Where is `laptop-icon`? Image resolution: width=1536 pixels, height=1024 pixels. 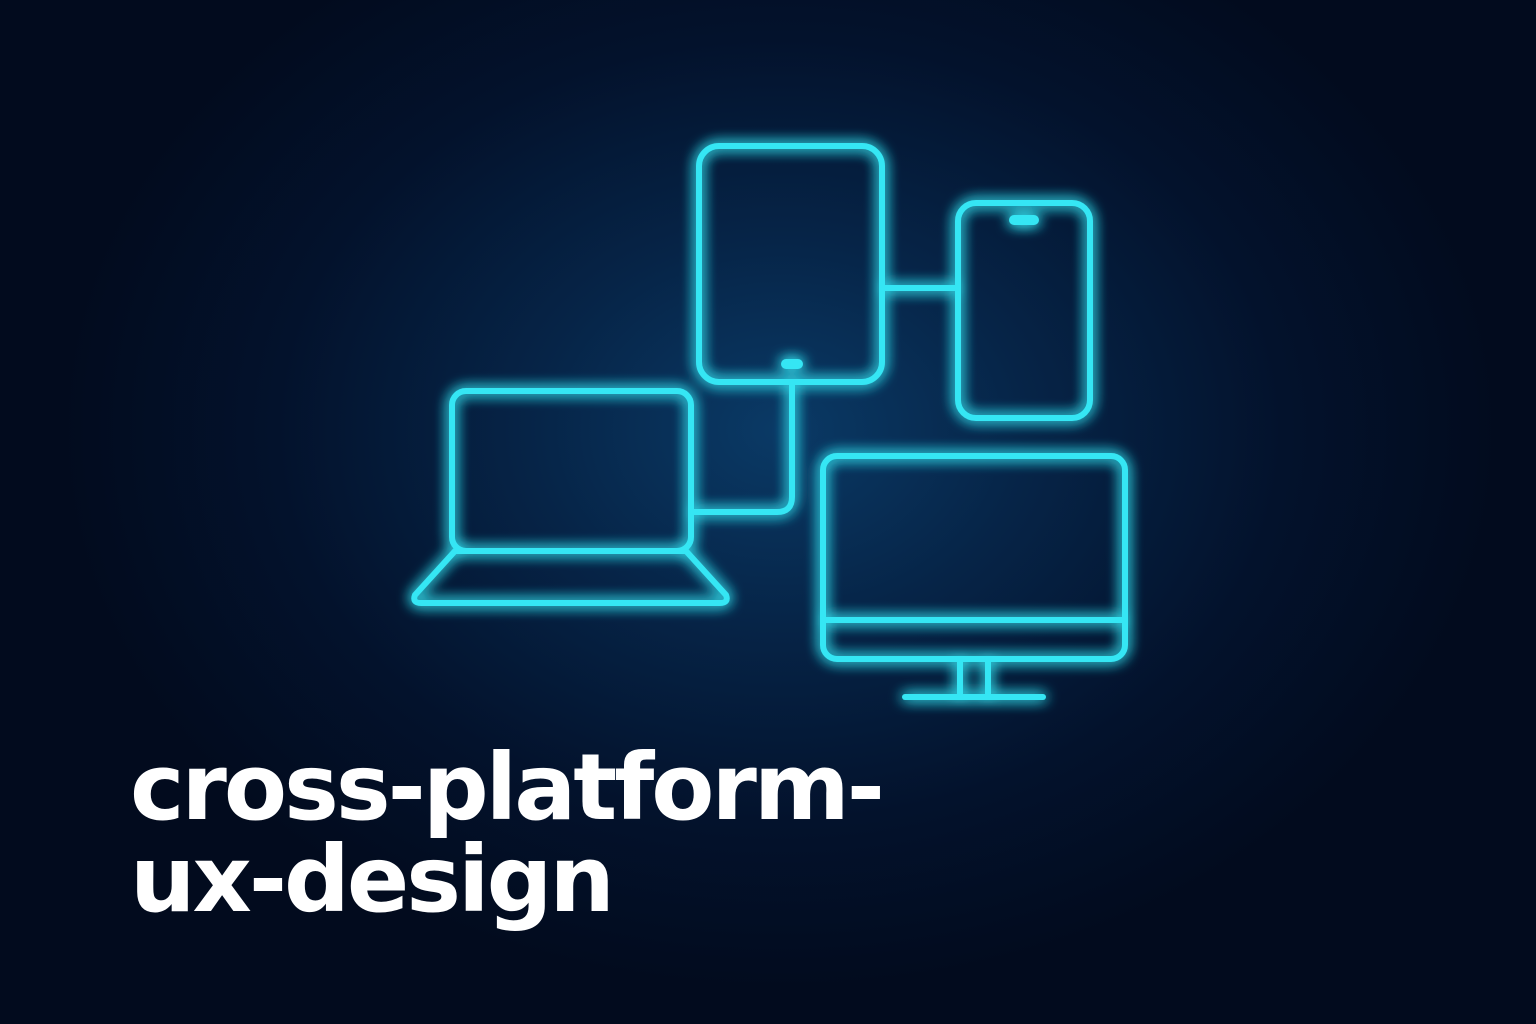
laptop-icon is located at coordinates (570, 497).